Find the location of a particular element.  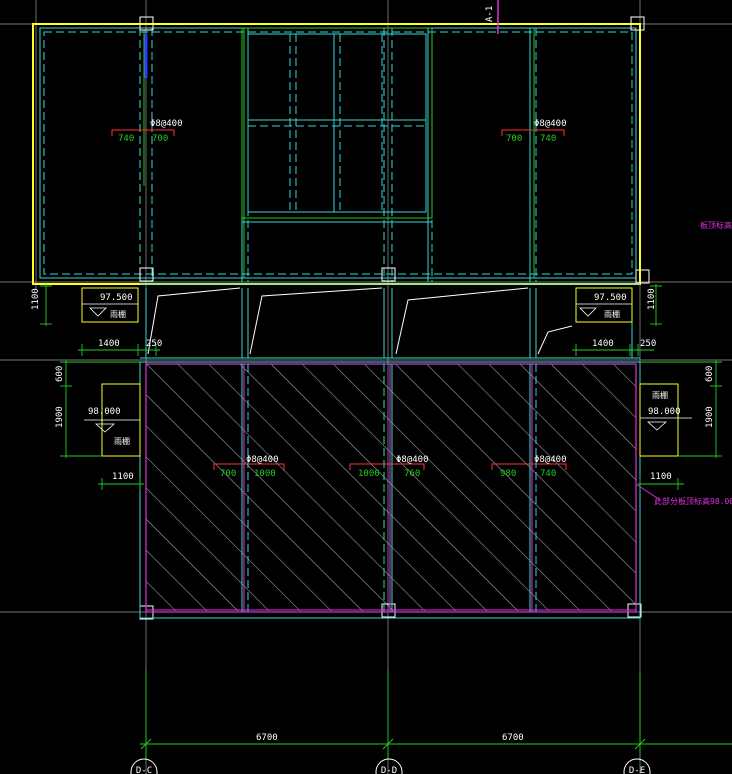

canopy-name-upper-right: 雨棚 is located at coordinates (612, 314).